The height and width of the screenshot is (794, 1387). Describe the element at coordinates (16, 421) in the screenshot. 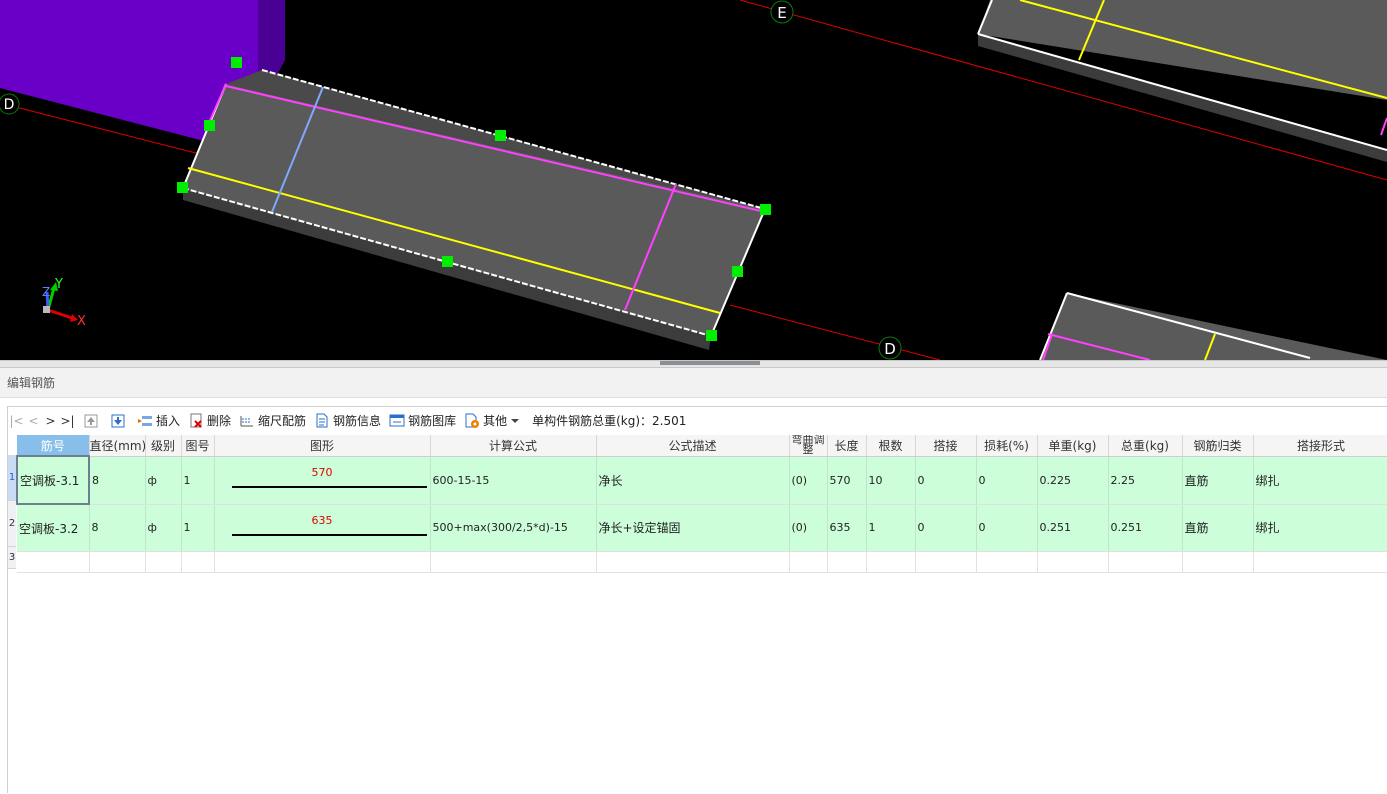

I see `nav-first-button: |<` at that location.